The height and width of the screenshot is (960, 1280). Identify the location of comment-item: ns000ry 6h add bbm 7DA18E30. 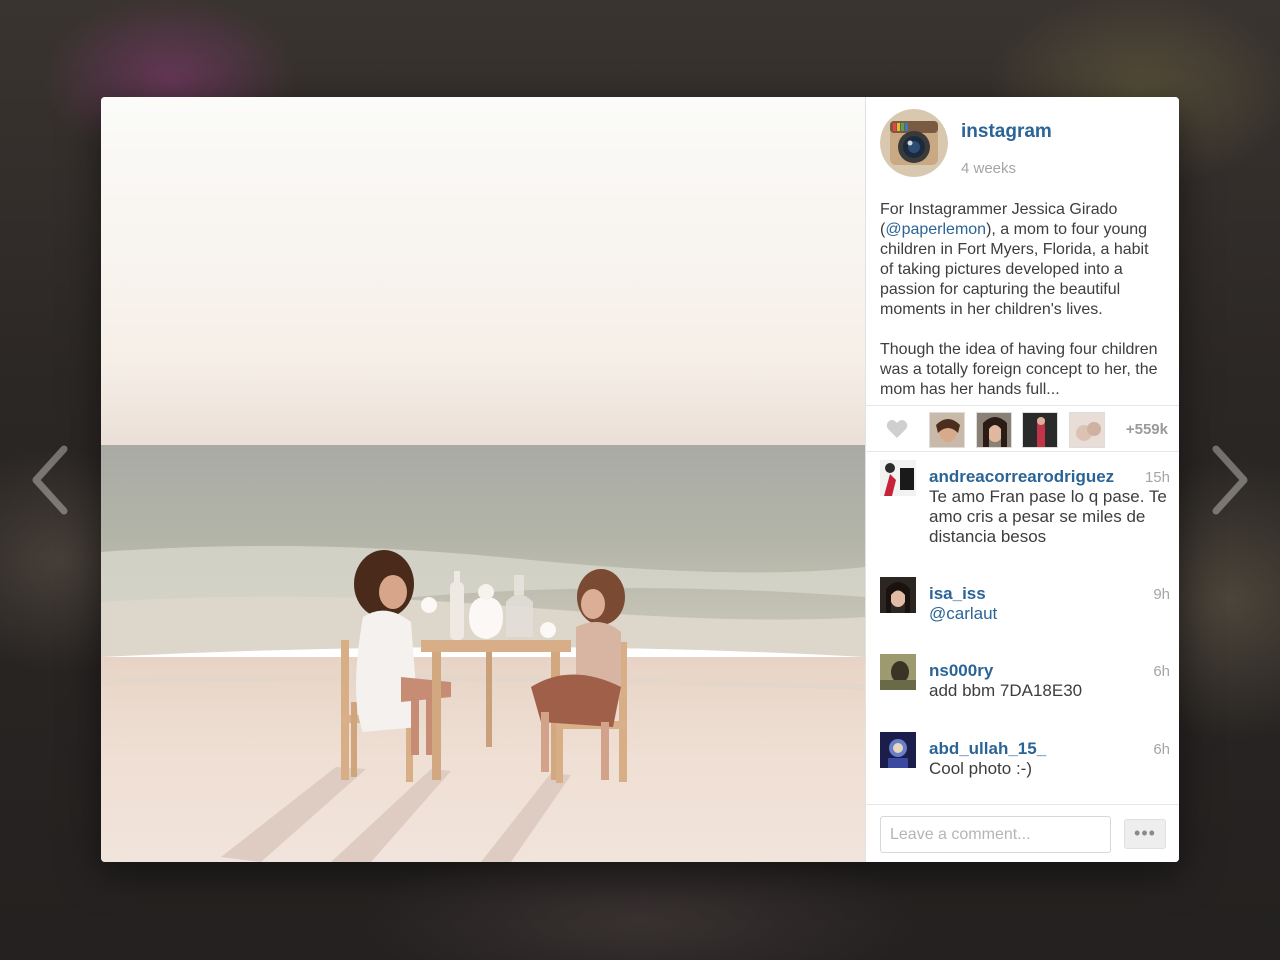
(1025, 684).